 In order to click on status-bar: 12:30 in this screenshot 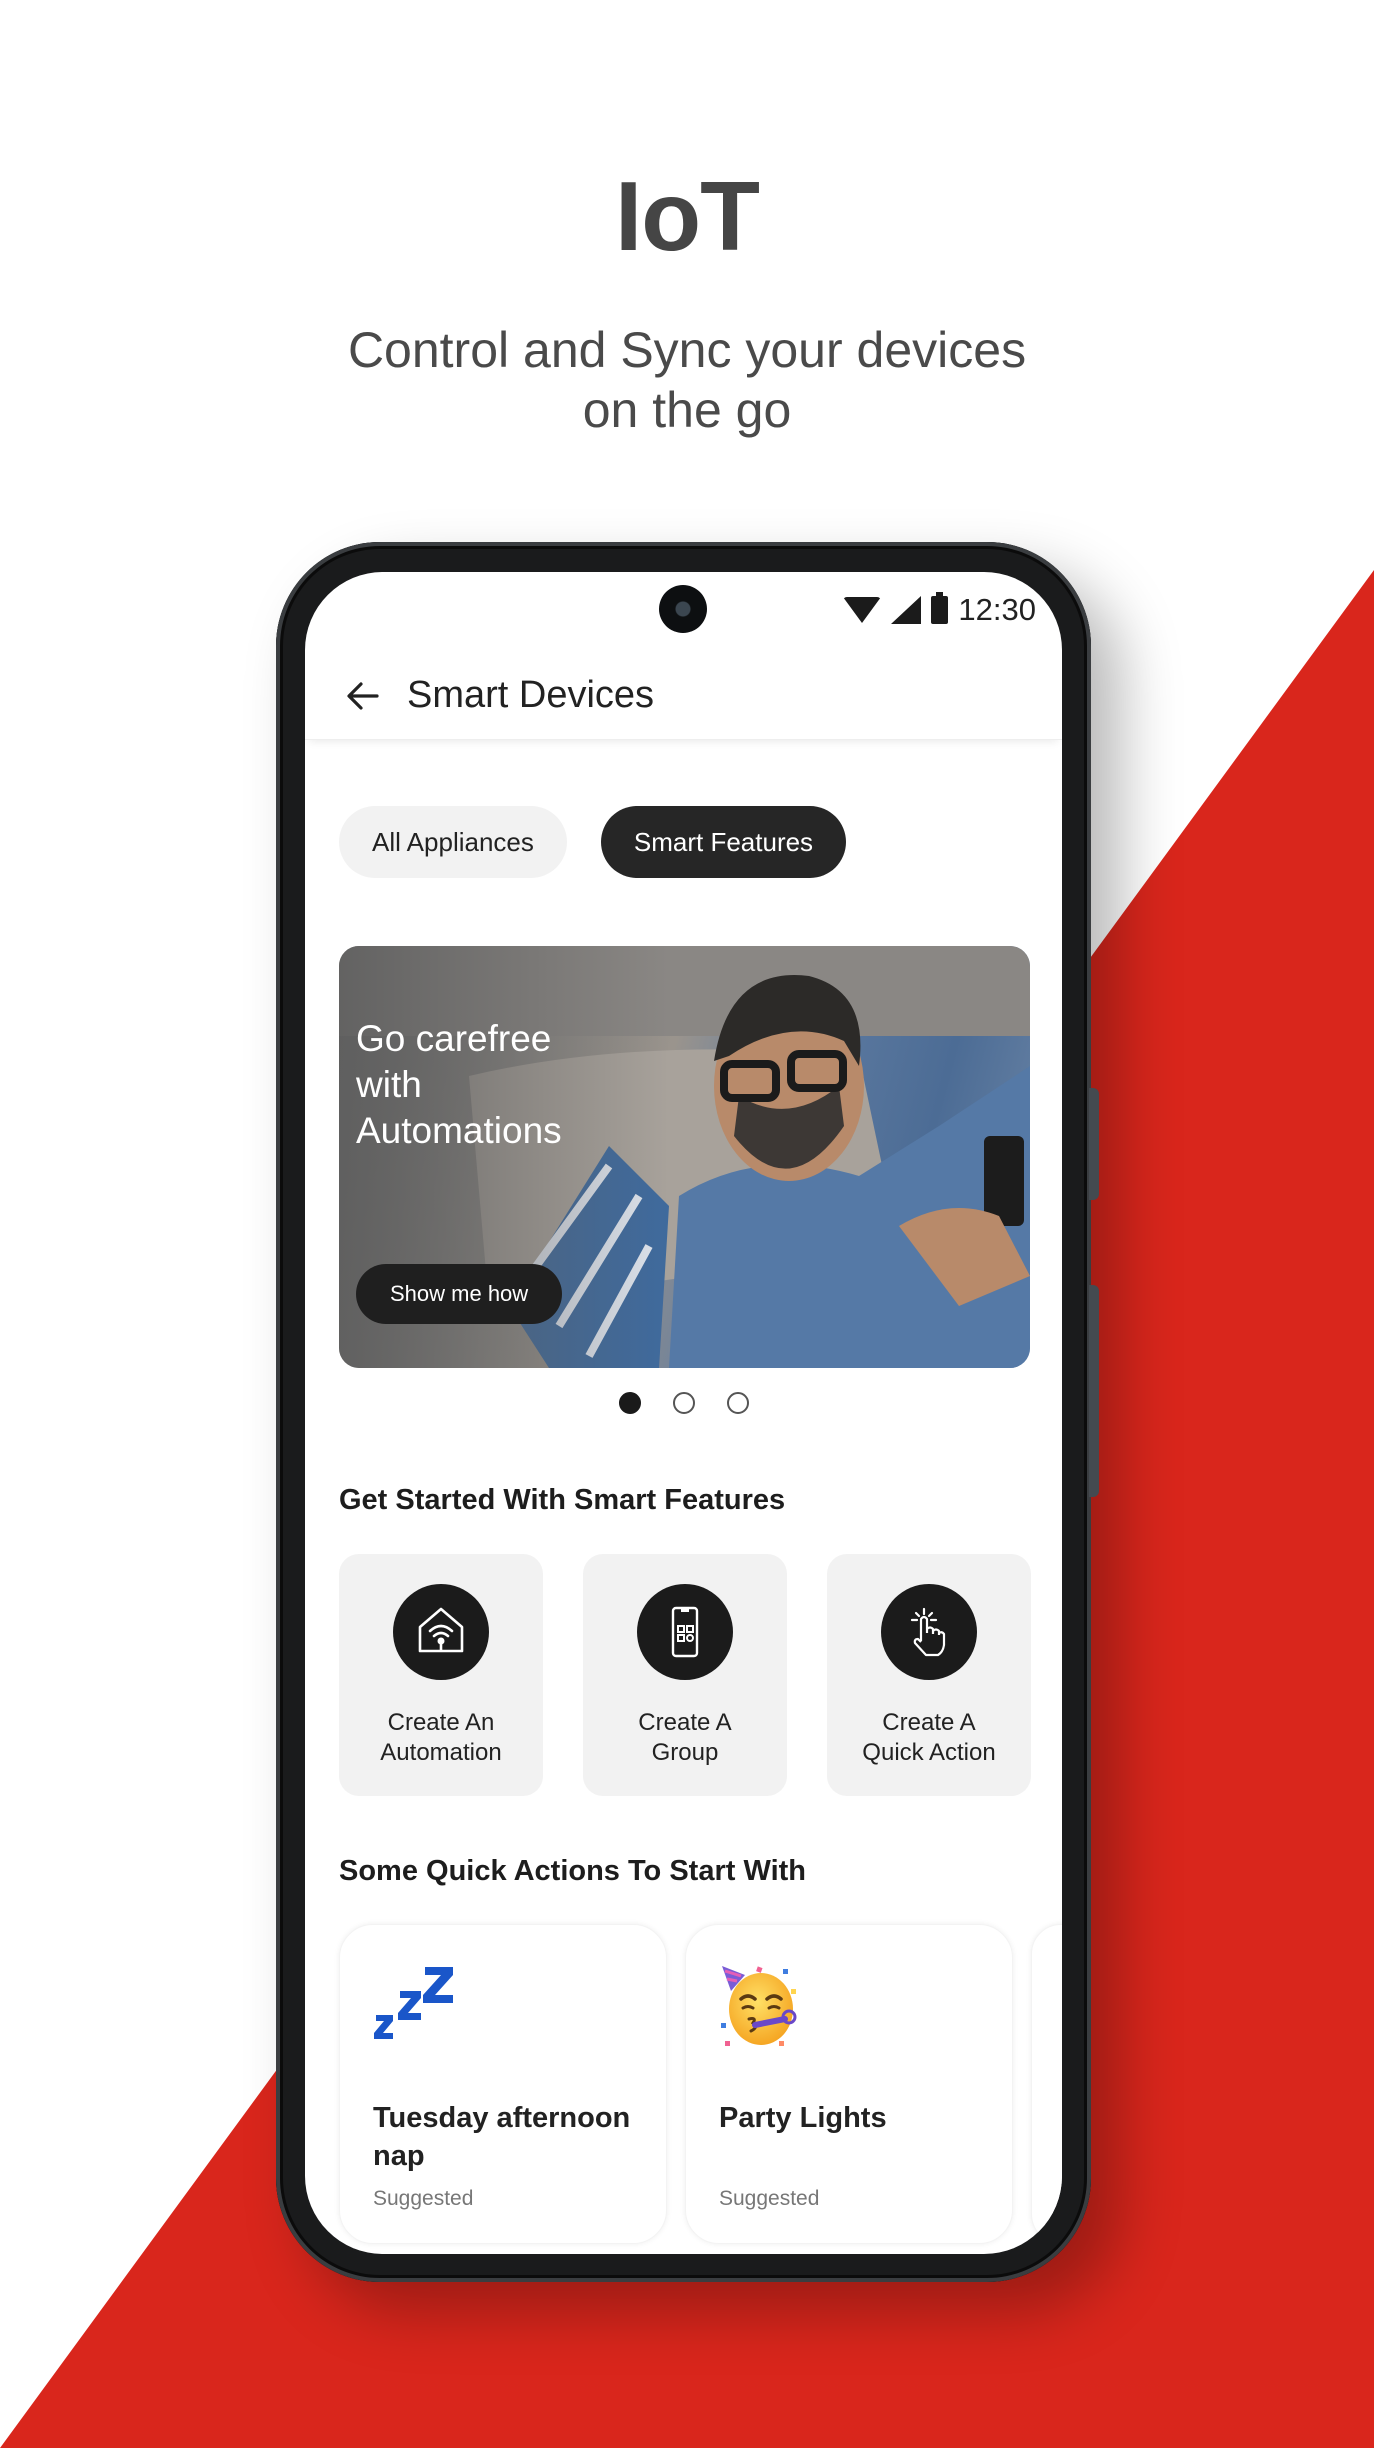, I will do `click(939, 610)`.